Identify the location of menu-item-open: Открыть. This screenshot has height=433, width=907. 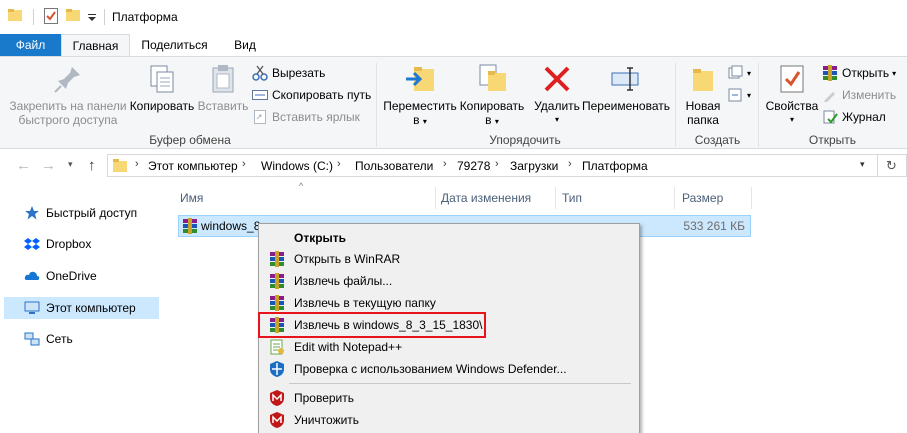
(449, 238).